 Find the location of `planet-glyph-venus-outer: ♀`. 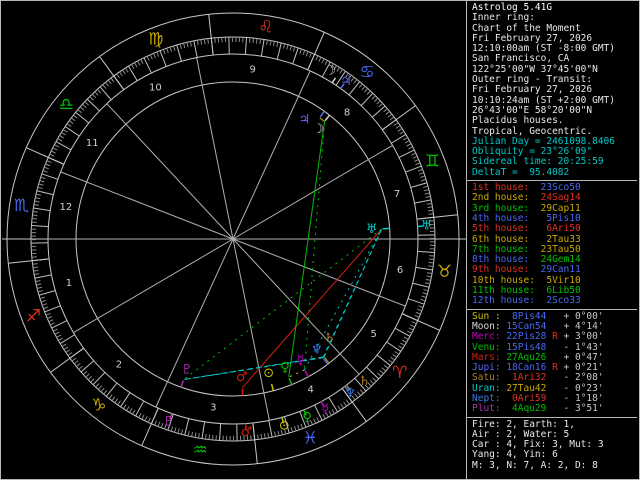

planet-glyph-venus-outer: ♀ is located at coordinates (307, 418).